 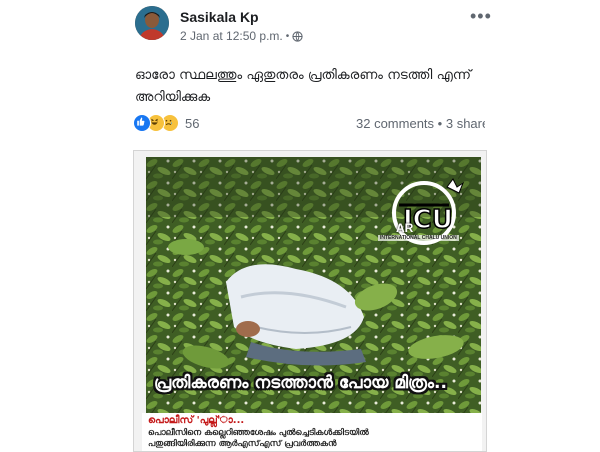 What do you see at coordinates (219, 17) in the screenshot?
I see `author-name: Sasikala Kp` at bounding box center [219, 17].